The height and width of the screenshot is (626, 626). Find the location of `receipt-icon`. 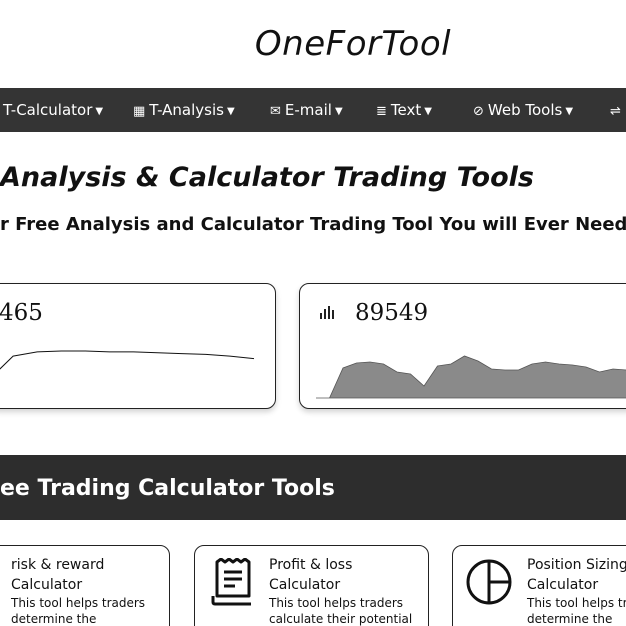

receipt-icon is located at coordinates (231, 582).